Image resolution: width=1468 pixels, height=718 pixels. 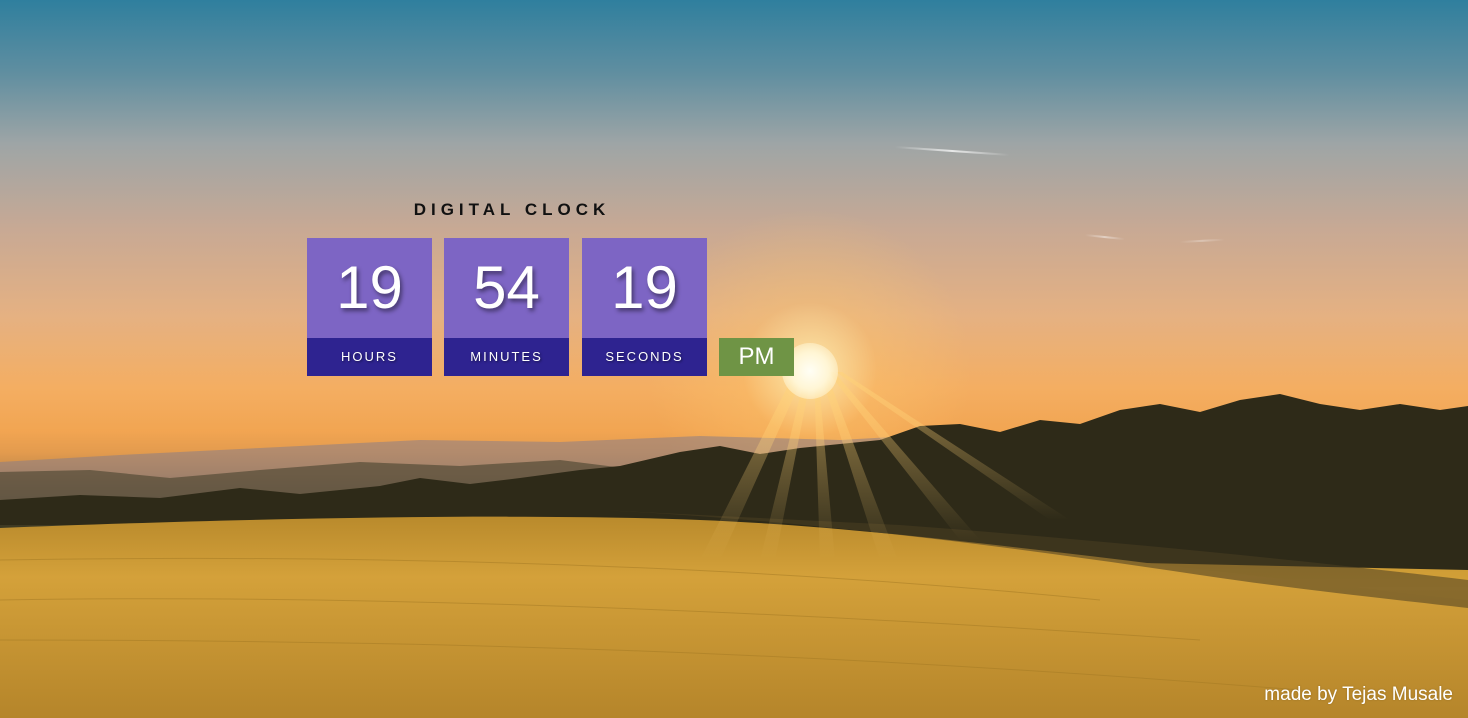 I want to click on minutes-label: MINUTES, so click(x=506, y=357).